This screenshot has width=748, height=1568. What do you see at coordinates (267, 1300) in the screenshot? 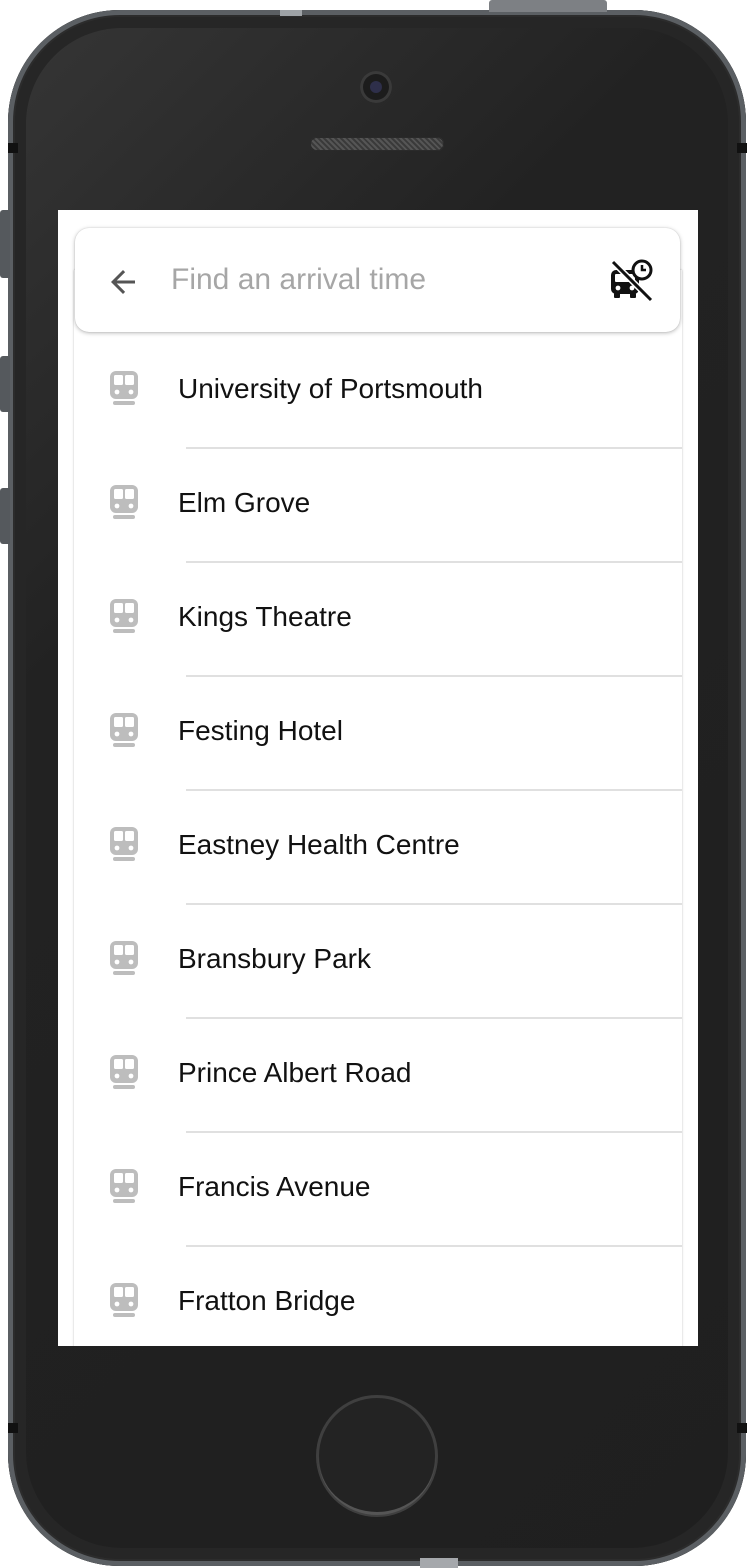
I see `stop-name: Fratton Bridge` at bounding box center [267, 1300].